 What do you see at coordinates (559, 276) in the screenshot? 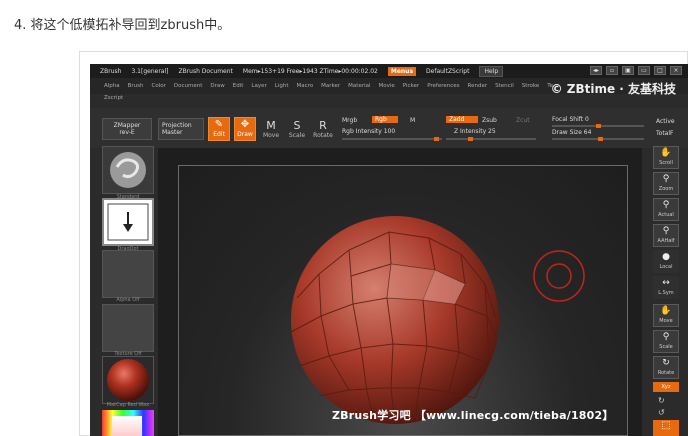
I see `brush-cursor-icon` at bounding box center [559, 276].